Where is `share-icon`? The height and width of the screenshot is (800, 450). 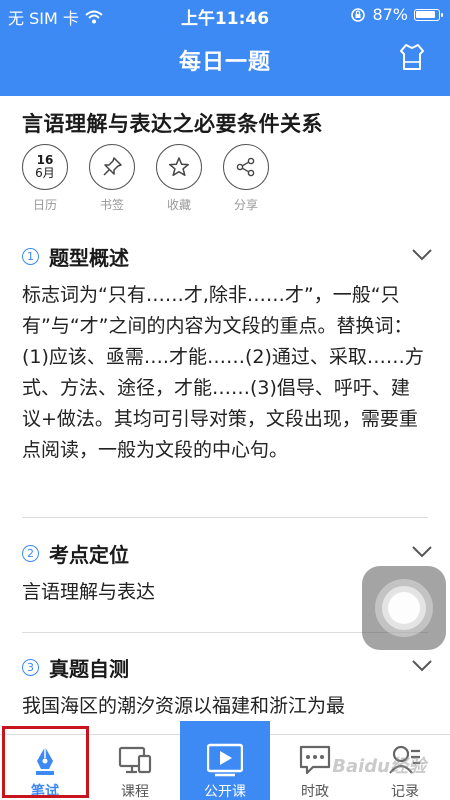 share-icon is located at coordinates (246, 167).